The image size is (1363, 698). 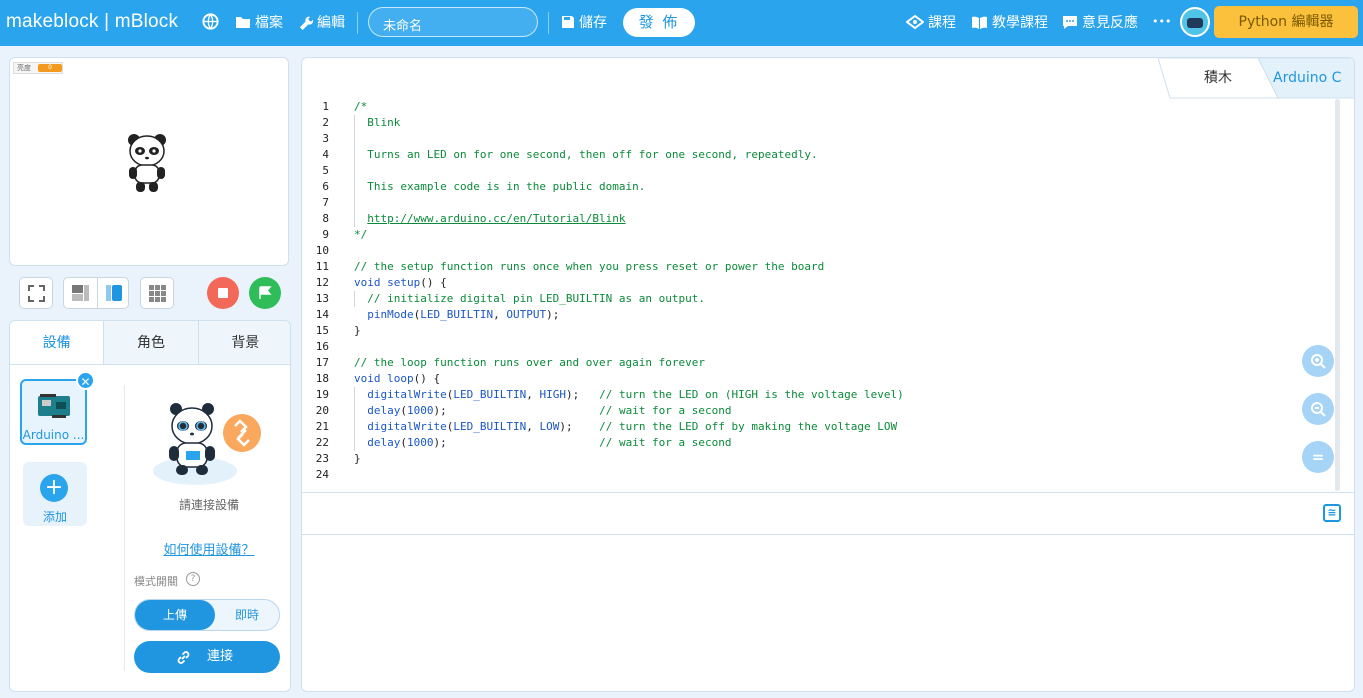 What do you see at coordinates (453, 22) in the screenshot?
I see `project-name-input: 未命名` at bounding box center [453, 22].